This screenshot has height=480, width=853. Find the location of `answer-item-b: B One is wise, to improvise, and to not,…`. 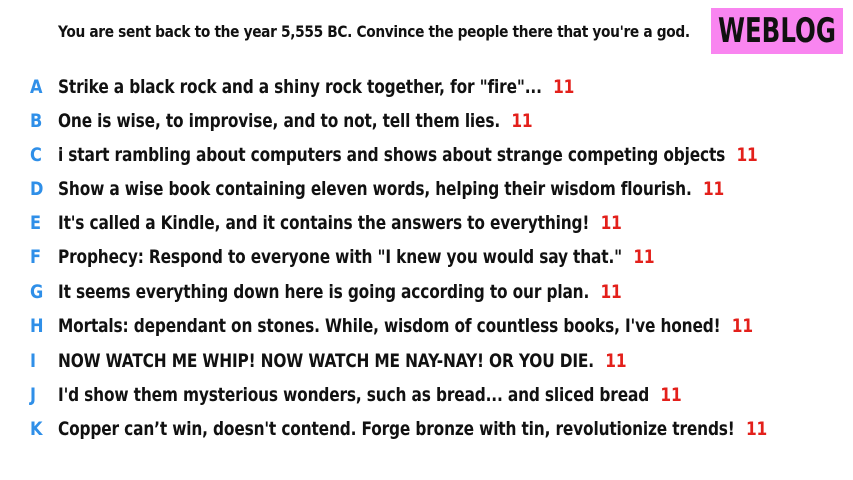

answer-item-b: B One is wise, to improvise, and to not,… is located at coordinates (426, 123).